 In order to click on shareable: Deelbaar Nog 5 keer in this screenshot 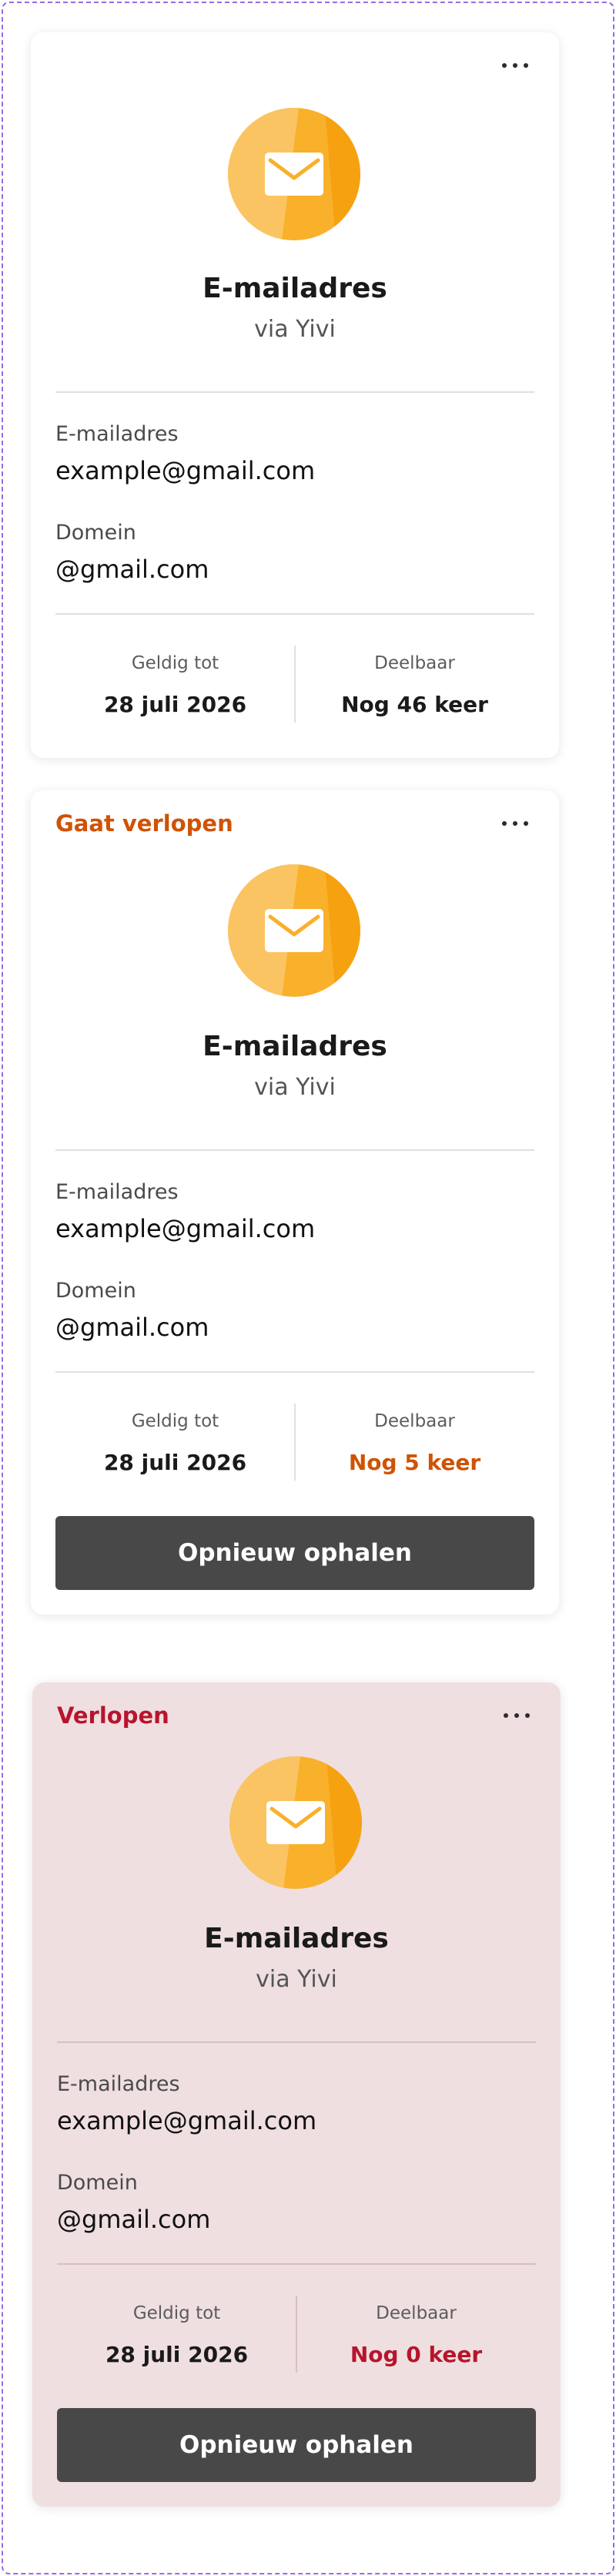, I will do `click(414, 1443)`.